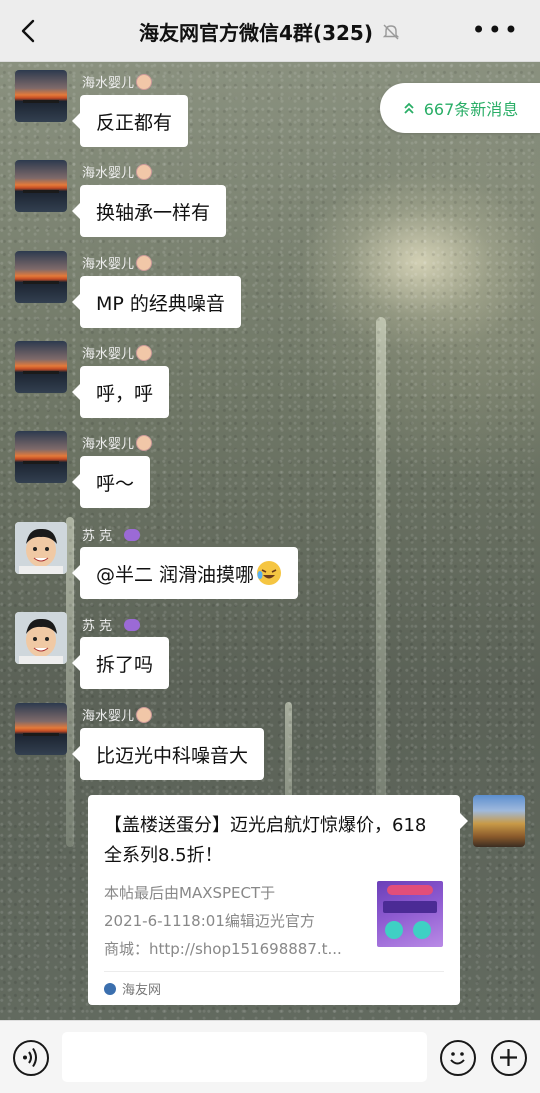  I want to click on message-text: @半二 润滑油摸哪, so click(175, 574).